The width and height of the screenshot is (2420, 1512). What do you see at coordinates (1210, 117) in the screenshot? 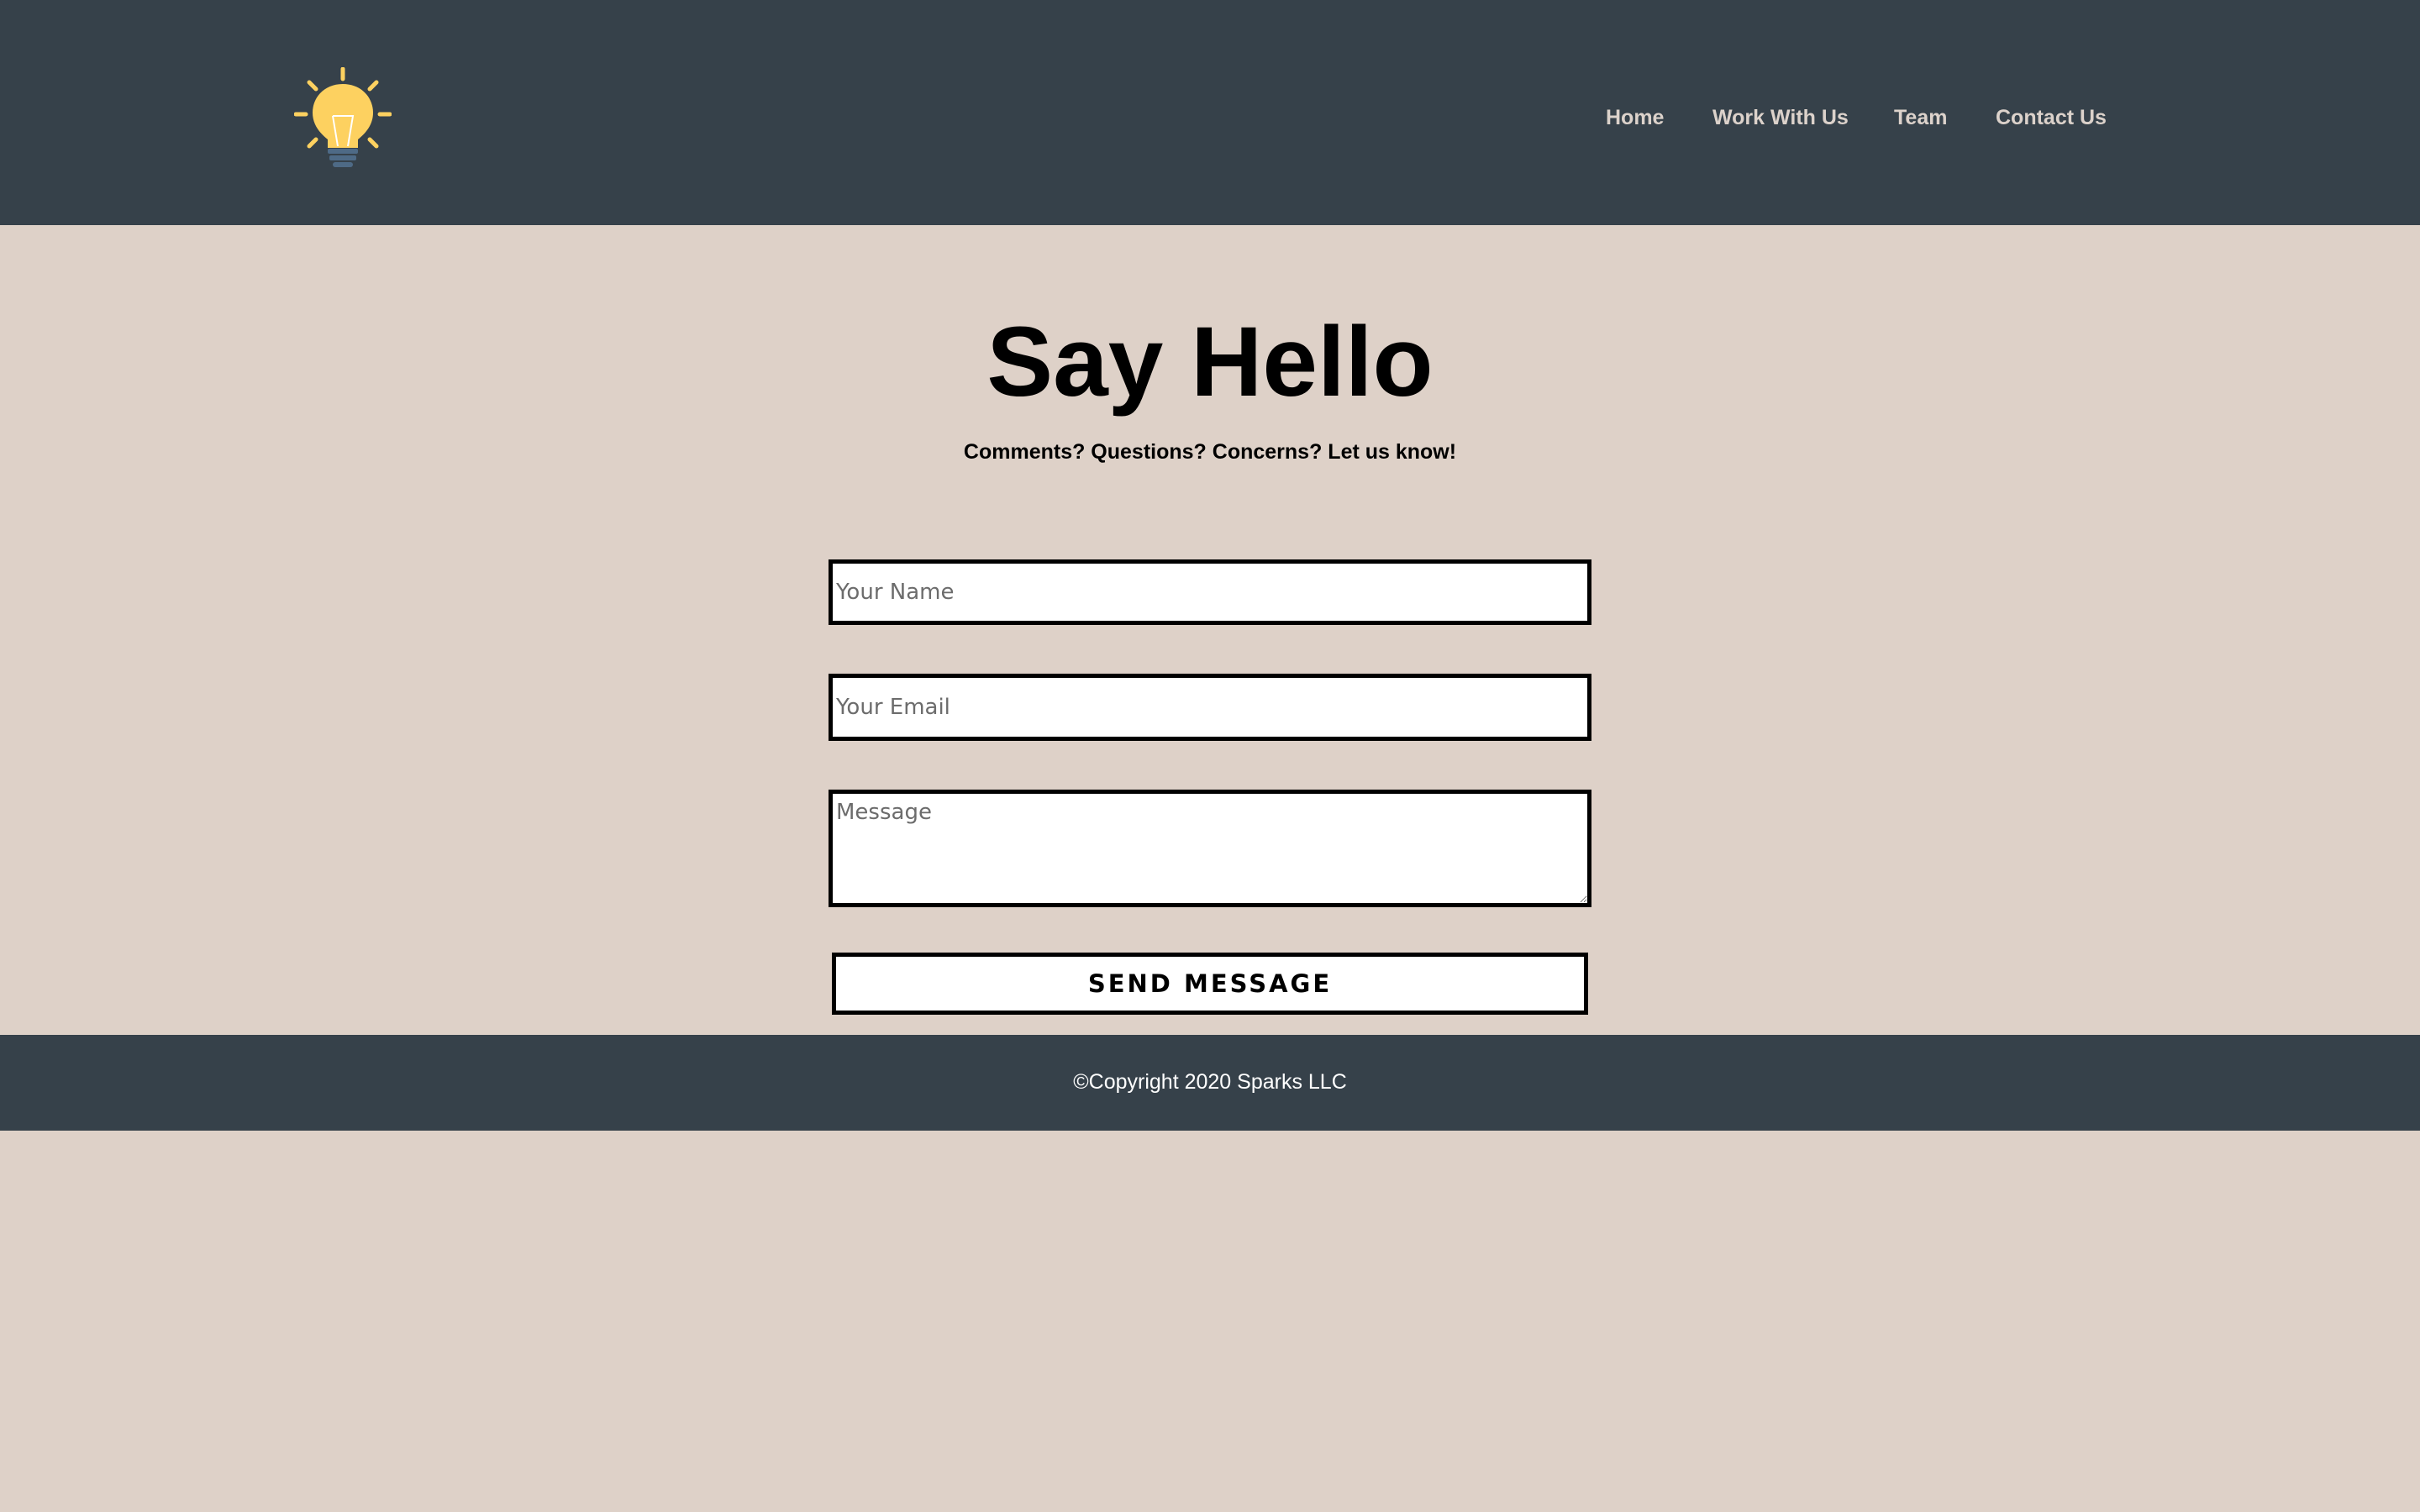
I see `main-nav: Home Work With Us Team Contact Us` at bounding box center [1210, 117].